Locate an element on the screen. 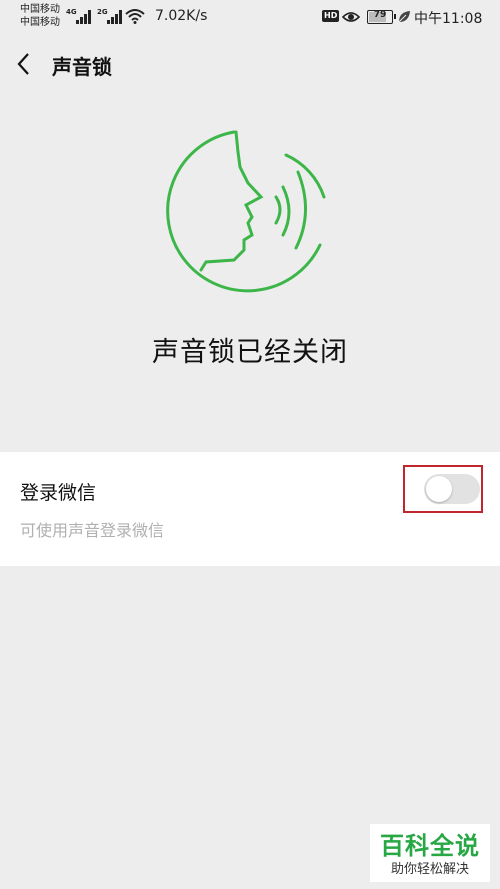 The image size is (500, 889). battery-level: 79 is located at coordinates (380, 15).